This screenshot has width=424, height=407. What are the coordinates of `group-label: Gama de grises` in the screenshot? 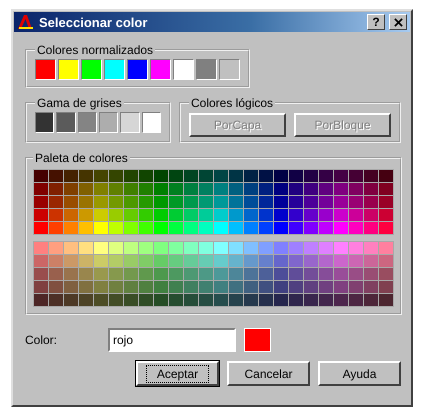 It's located at (79, 103).